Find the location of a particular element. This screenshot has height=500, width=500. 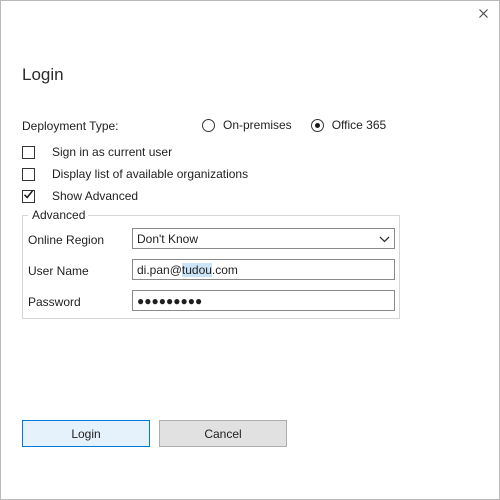

close-button is located at coordinates (483, 14).